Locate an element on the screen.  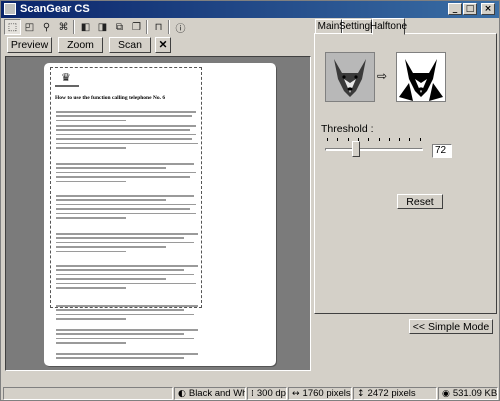
doc-logo: ♛ is located at coordinates (66, 77).